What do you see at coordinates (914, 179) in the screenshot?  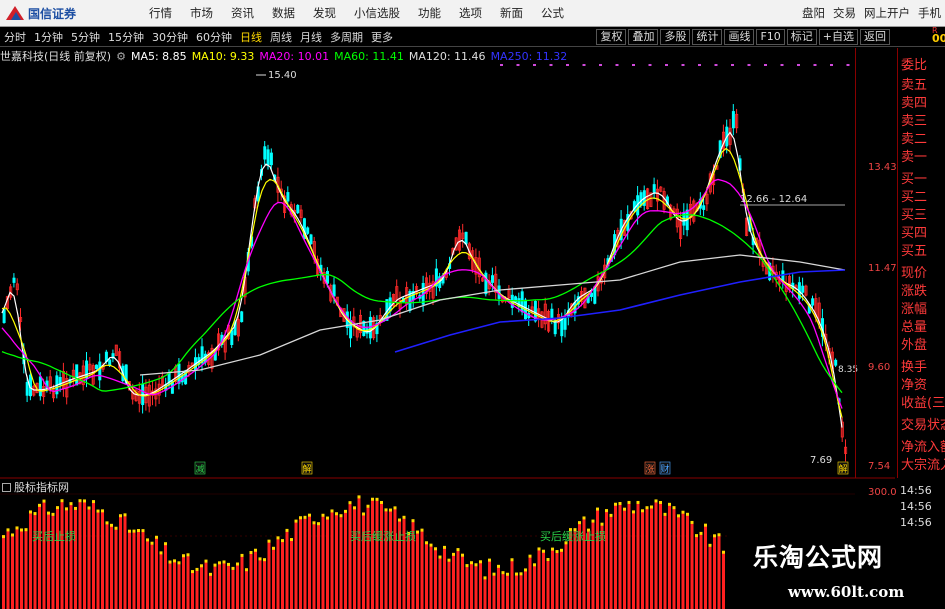 I see `side-label: 买一` at bounding box center [914, 179].